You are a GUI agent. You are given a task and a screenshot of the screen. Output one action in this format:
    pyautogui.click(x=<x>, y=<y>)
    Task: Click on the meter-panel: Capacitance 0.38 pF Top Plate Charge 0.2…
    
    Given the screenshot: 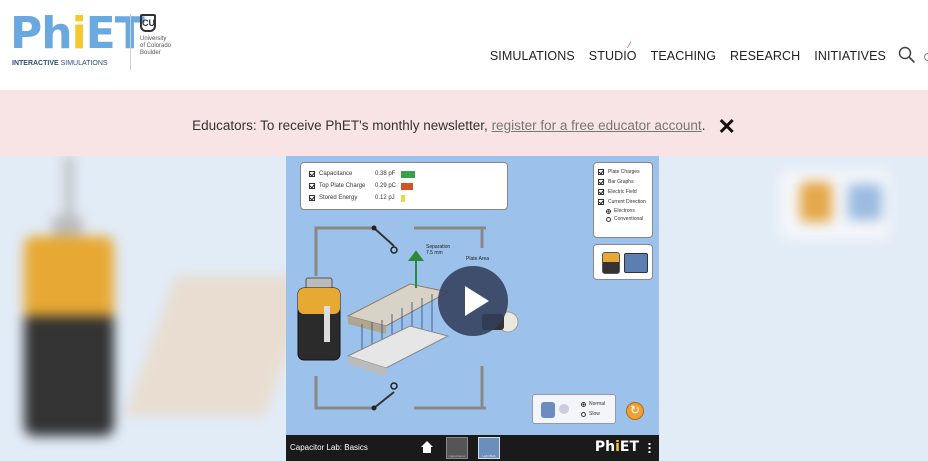 What is the action you would take?
    pyautogui.click(x=404, y=186)
    